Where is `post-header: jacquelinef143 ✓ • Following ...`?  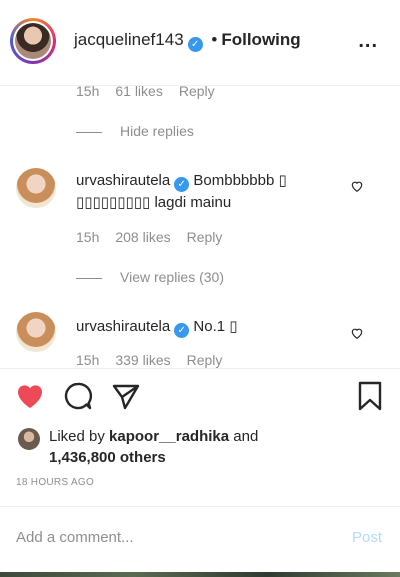 post-header: jacquelinef143 ✓ • Following ... is located at coordinates (200, 43).